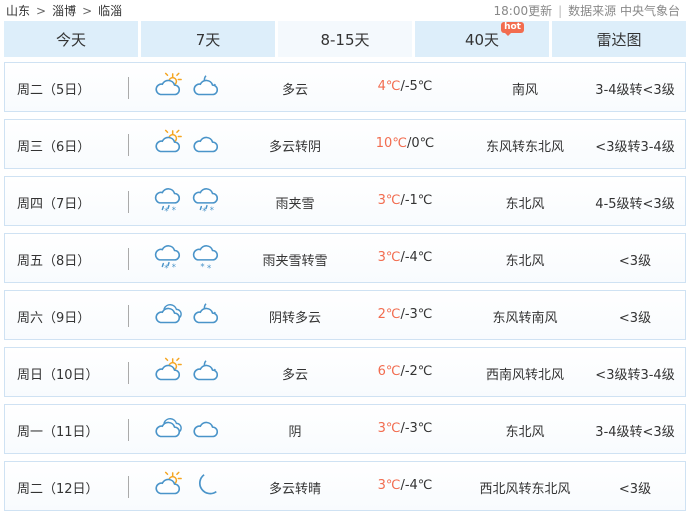 The width and height of the screenshot is (690, 520). I want to click on tab-label: 8-15天, so click(345, 39).